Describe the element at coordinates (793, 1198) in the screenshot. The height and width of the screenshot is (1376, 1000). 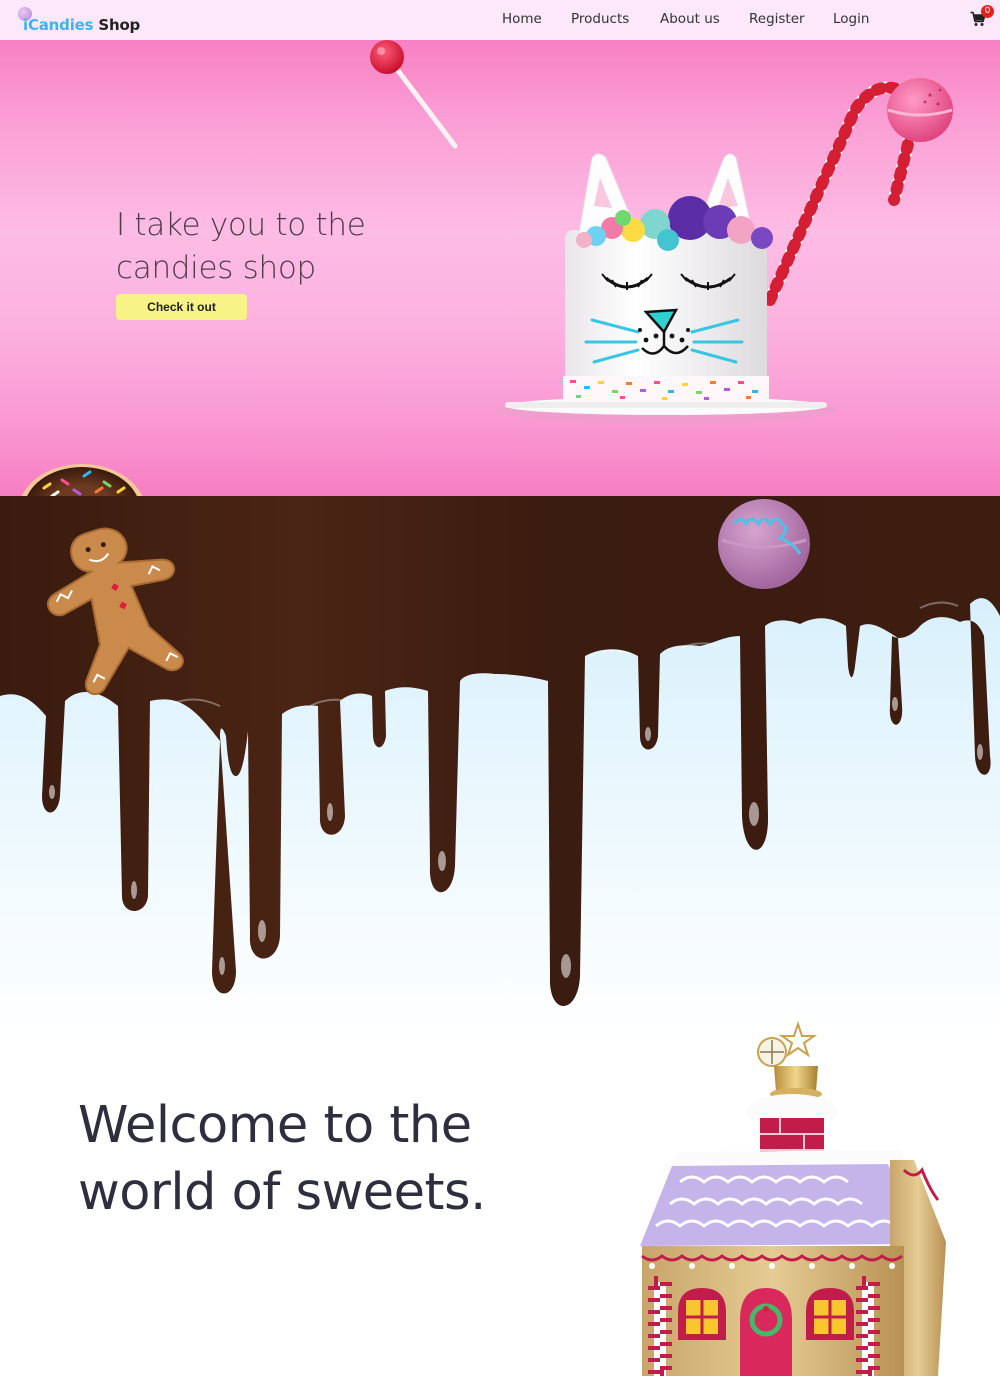
I see `gingerbread-house-ornament-icon` at that location.